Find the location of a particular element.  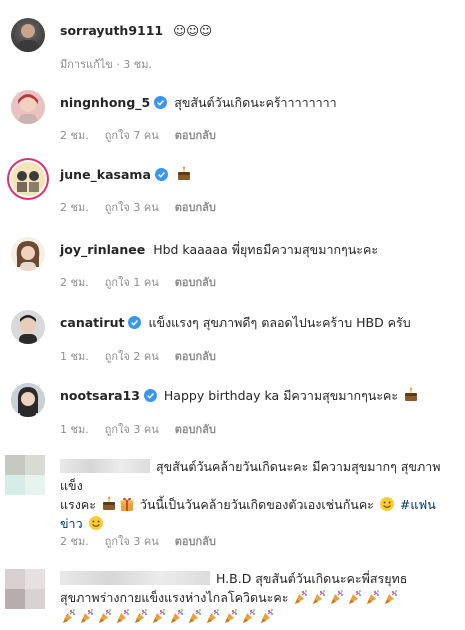

comment-item: sorrayuth9111 ☺☺☺ มีการแก้ไข · 3 ชม. is located at coordinates (232, 44).